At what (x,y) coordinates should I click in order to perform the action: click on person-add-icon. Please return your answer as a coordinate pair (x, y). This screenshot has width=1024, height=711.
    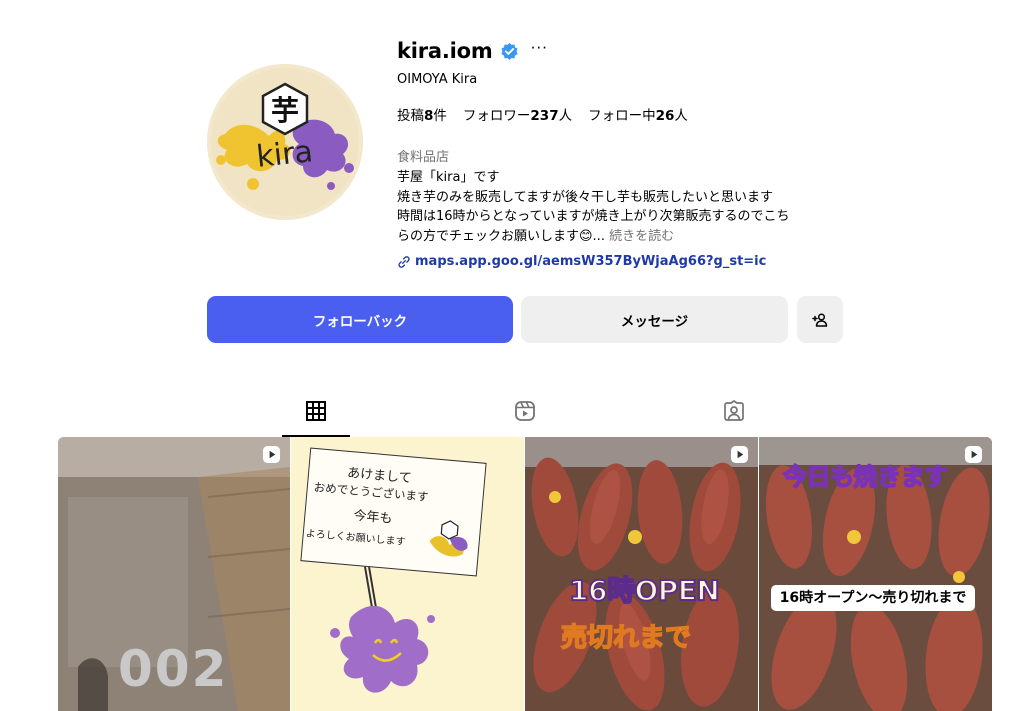
    Looking at the image, I should click on (820, 319).